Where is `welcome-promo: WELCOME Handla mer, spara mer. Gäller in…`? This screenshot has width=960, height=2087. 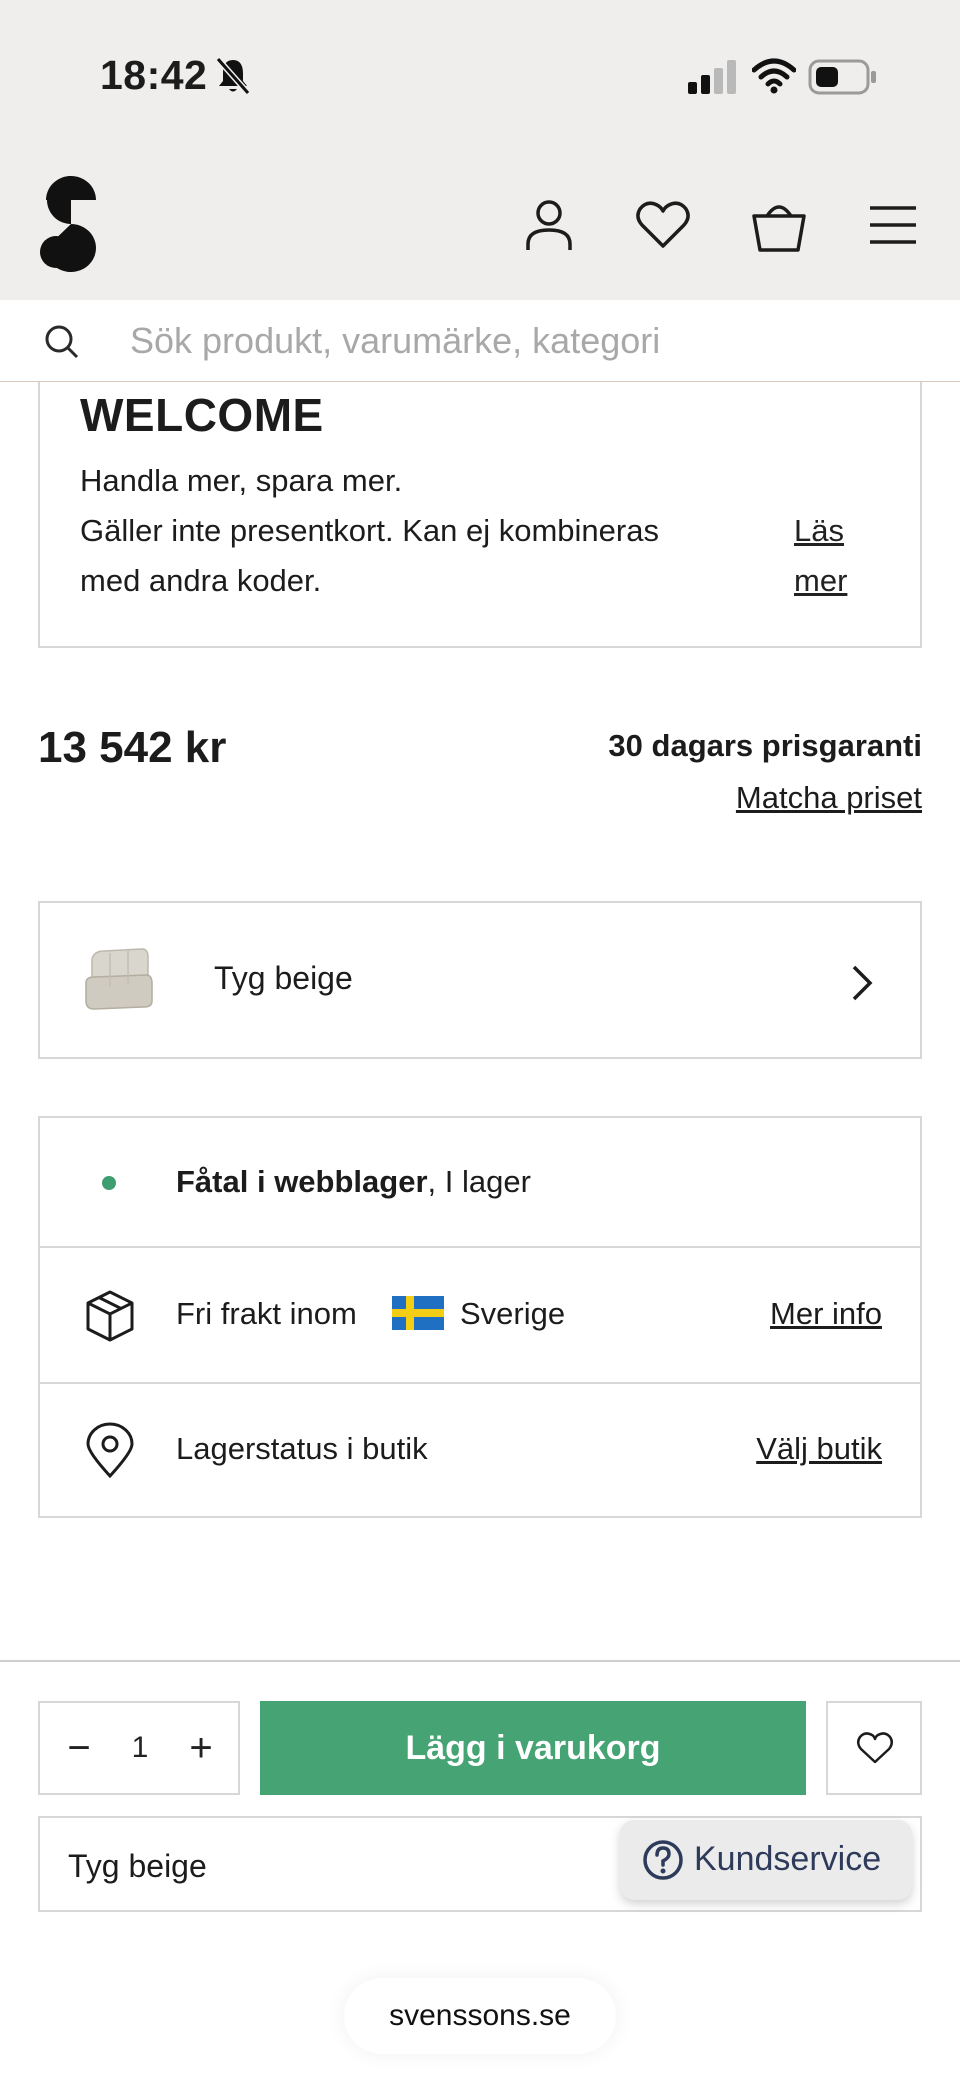 welcome-promo: WELCOME Handla mer, spara mer. Gäller in… is located at coordinates (480, 515).